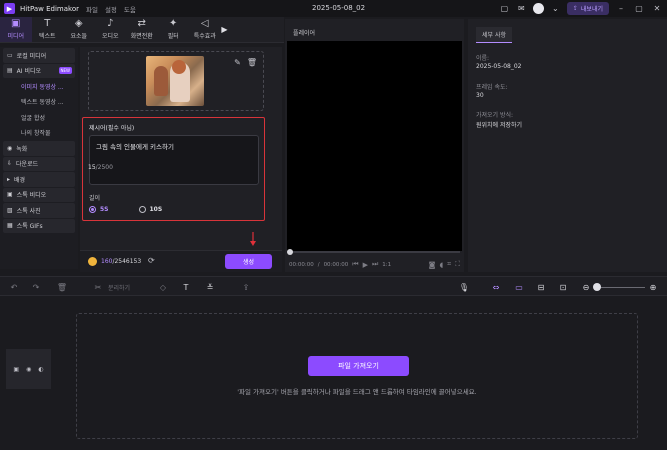 This screenshot has width=667, height=450. What do you see at coordinates (39, 55) in the screenshot?
I see `sidebar-item-local-media: ▭ 로컬 미디어` at bounding box center [39, 55].